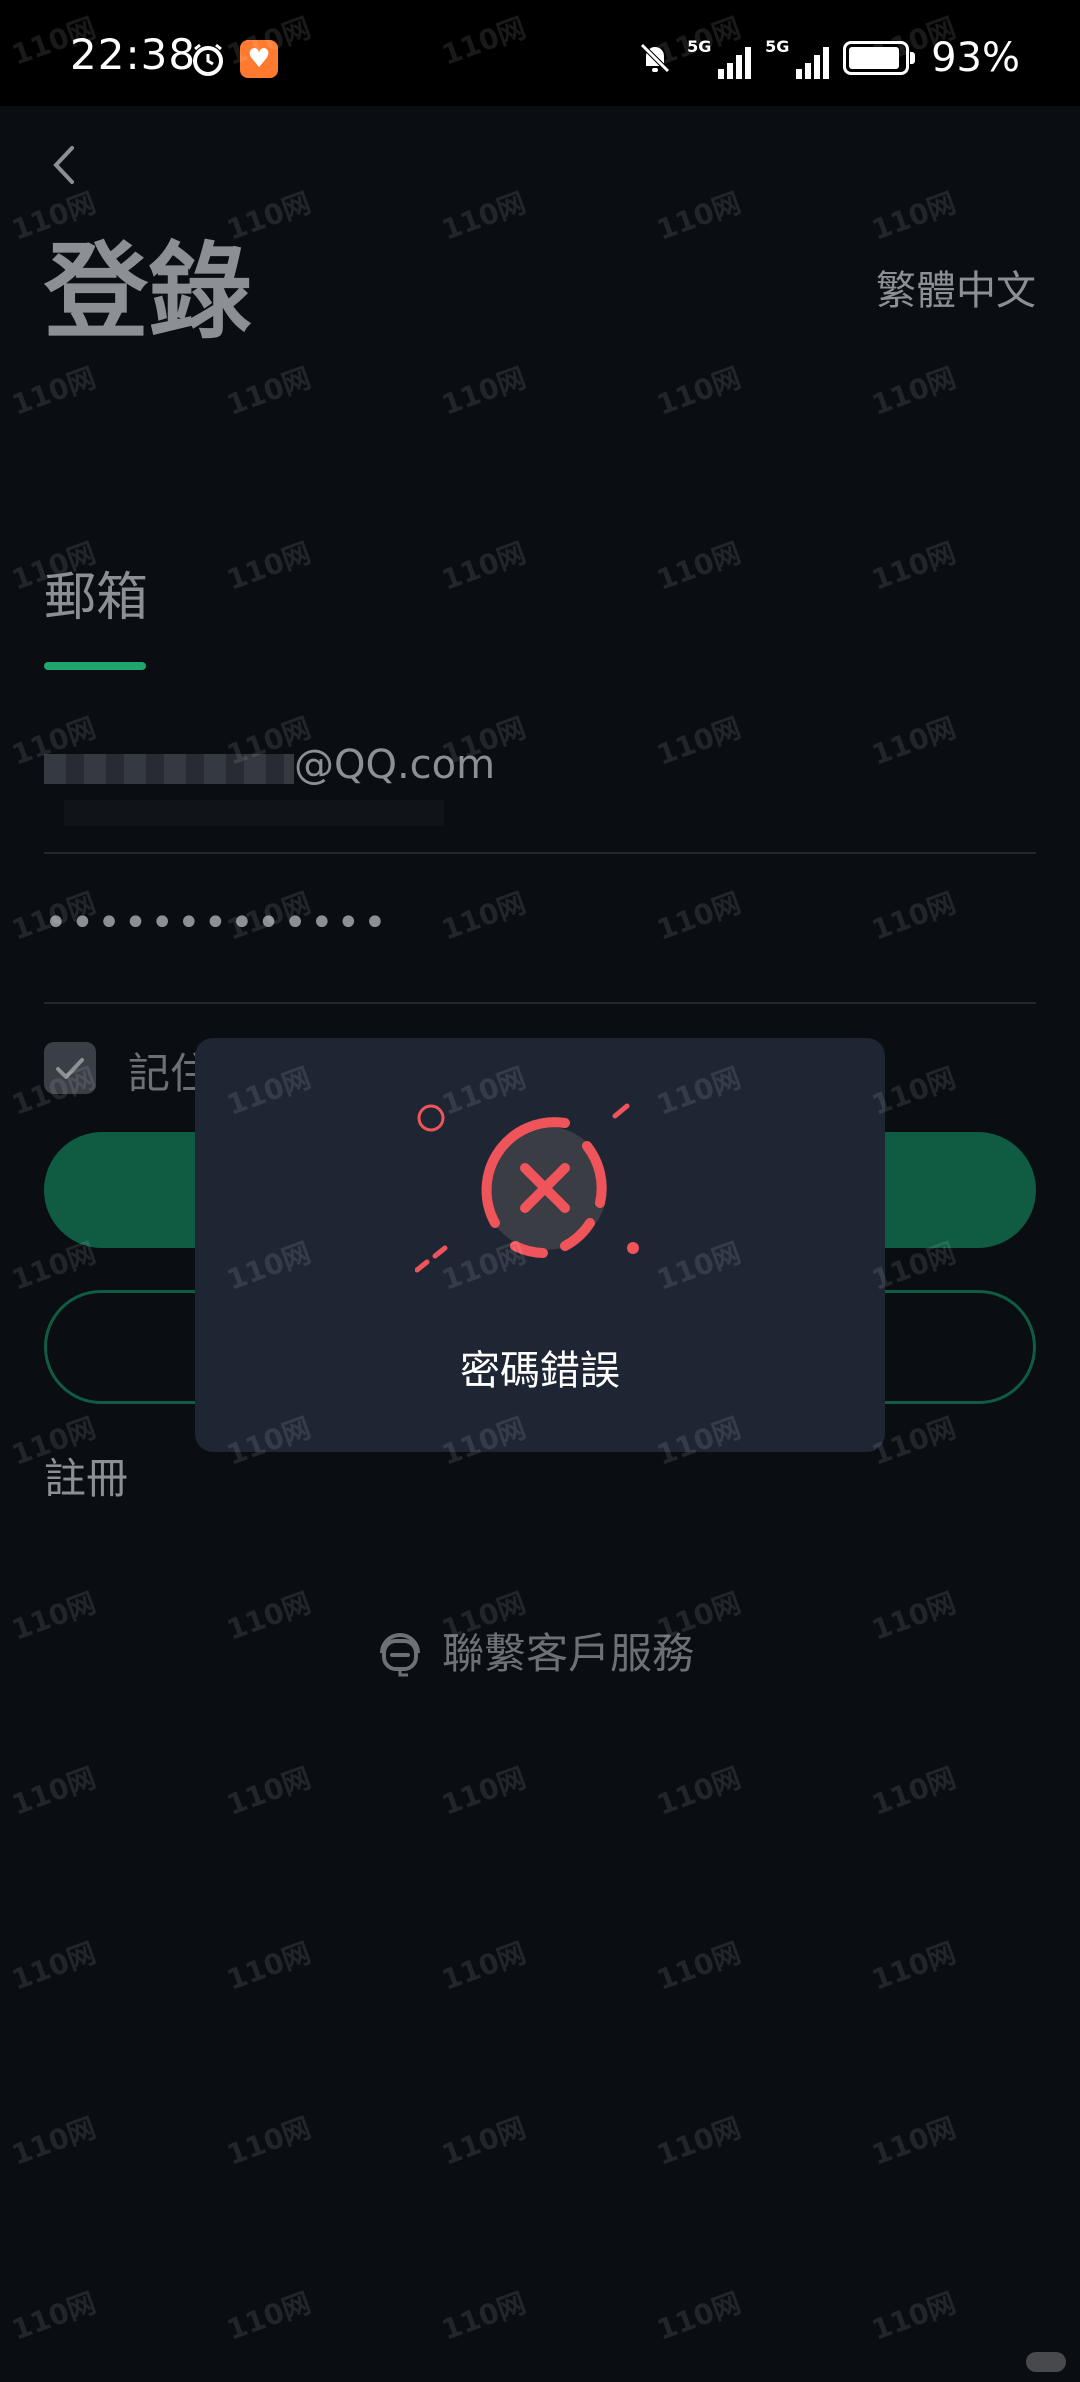 This screenshot has width=1080, height=2382. Describe the element at coordinates (169, 769) in the screenshot. I see `email-blur-mask` at that location.